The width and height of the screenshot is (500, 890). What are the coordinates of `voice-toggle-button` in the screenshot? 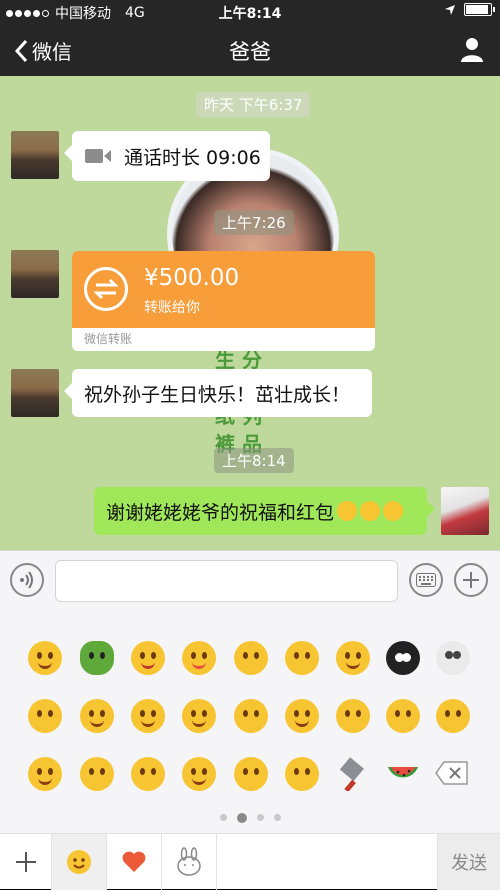 It's located at (27, 580).